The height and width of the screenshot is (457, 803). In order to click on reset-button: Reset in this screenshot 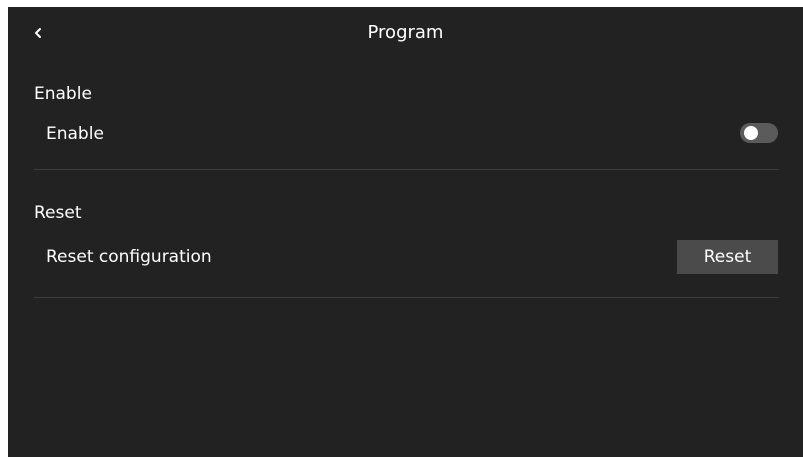, I will do `click(727, 257)`.